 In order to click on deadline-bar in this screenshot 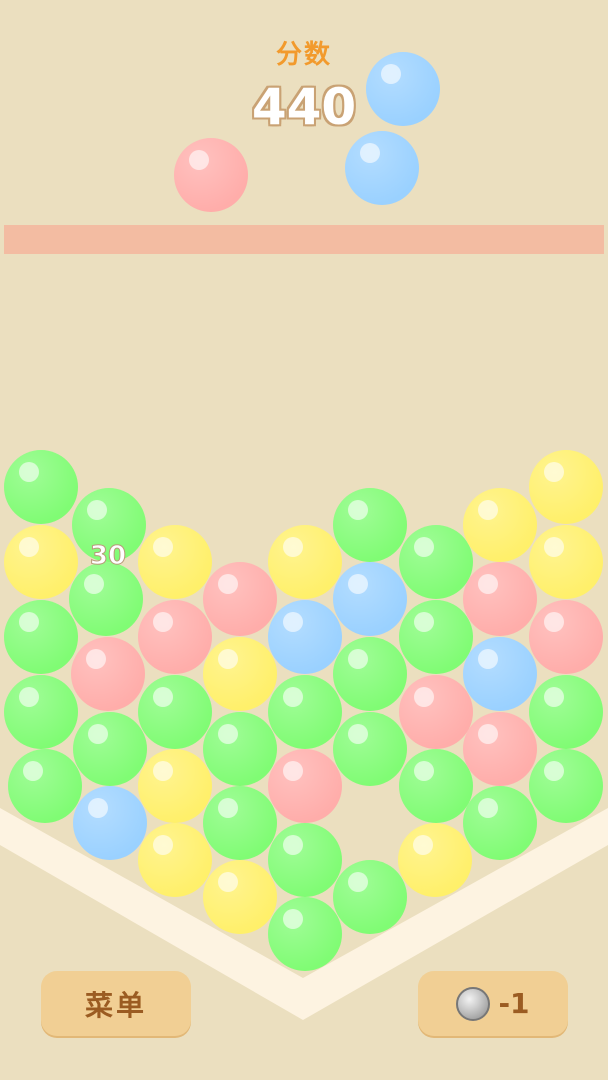, I will do `click(304, 239)`.